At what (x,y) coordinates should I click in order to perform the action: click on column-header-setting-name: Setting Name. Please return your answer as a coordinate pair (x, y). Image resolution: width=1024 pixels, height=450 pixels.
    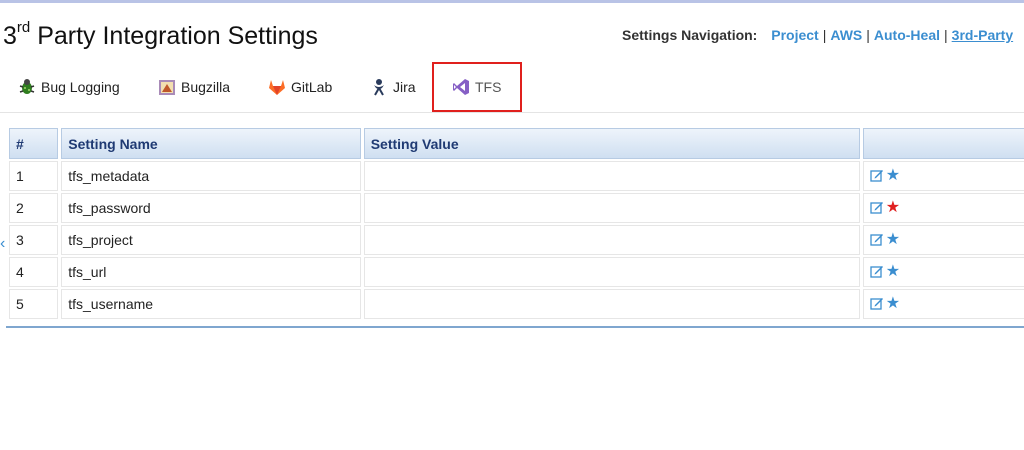
    Looking at the image, I should click on (211, 143).